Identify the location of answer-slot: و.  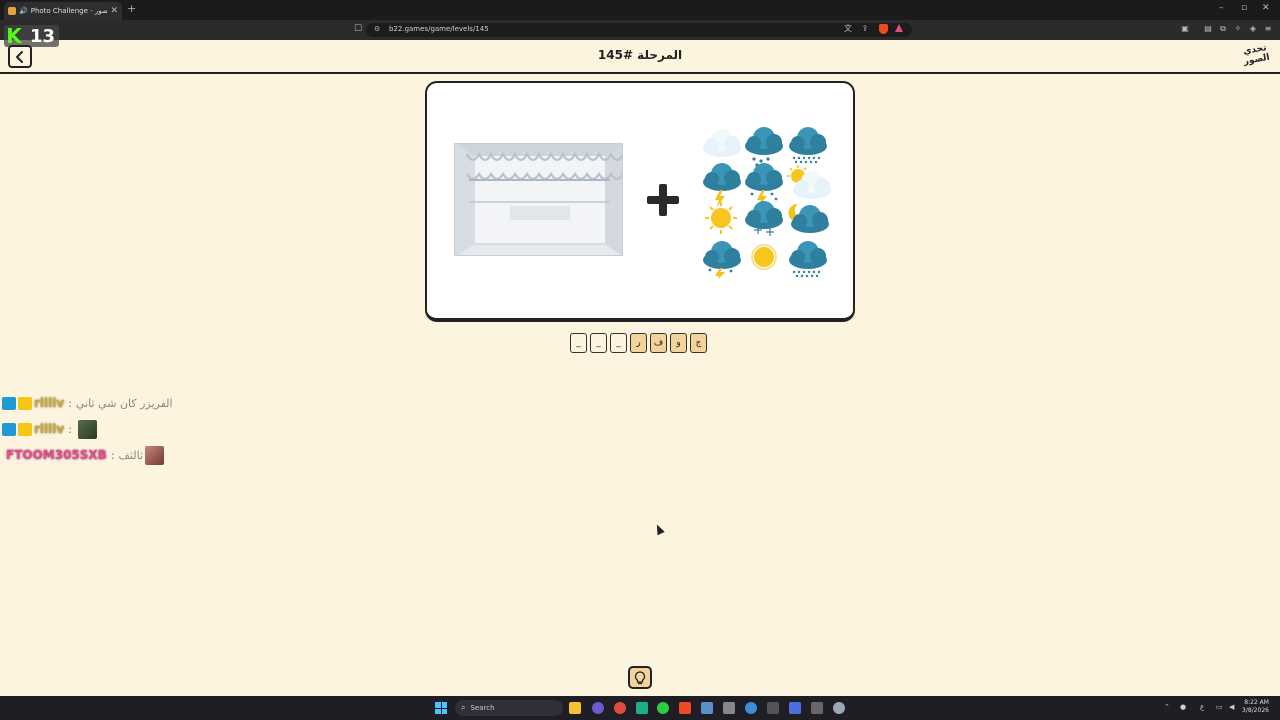
(678, 343).